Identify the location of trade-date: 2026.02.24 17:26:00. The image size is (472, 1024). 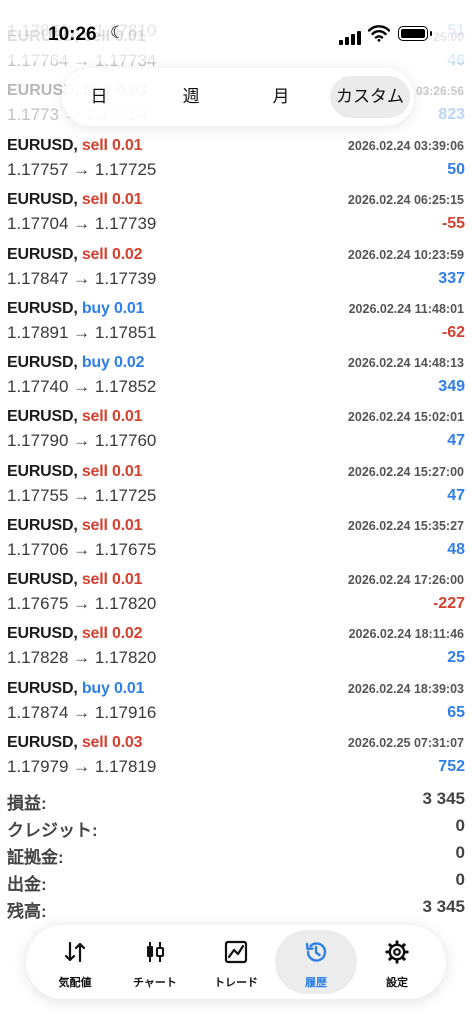
(405, 580).